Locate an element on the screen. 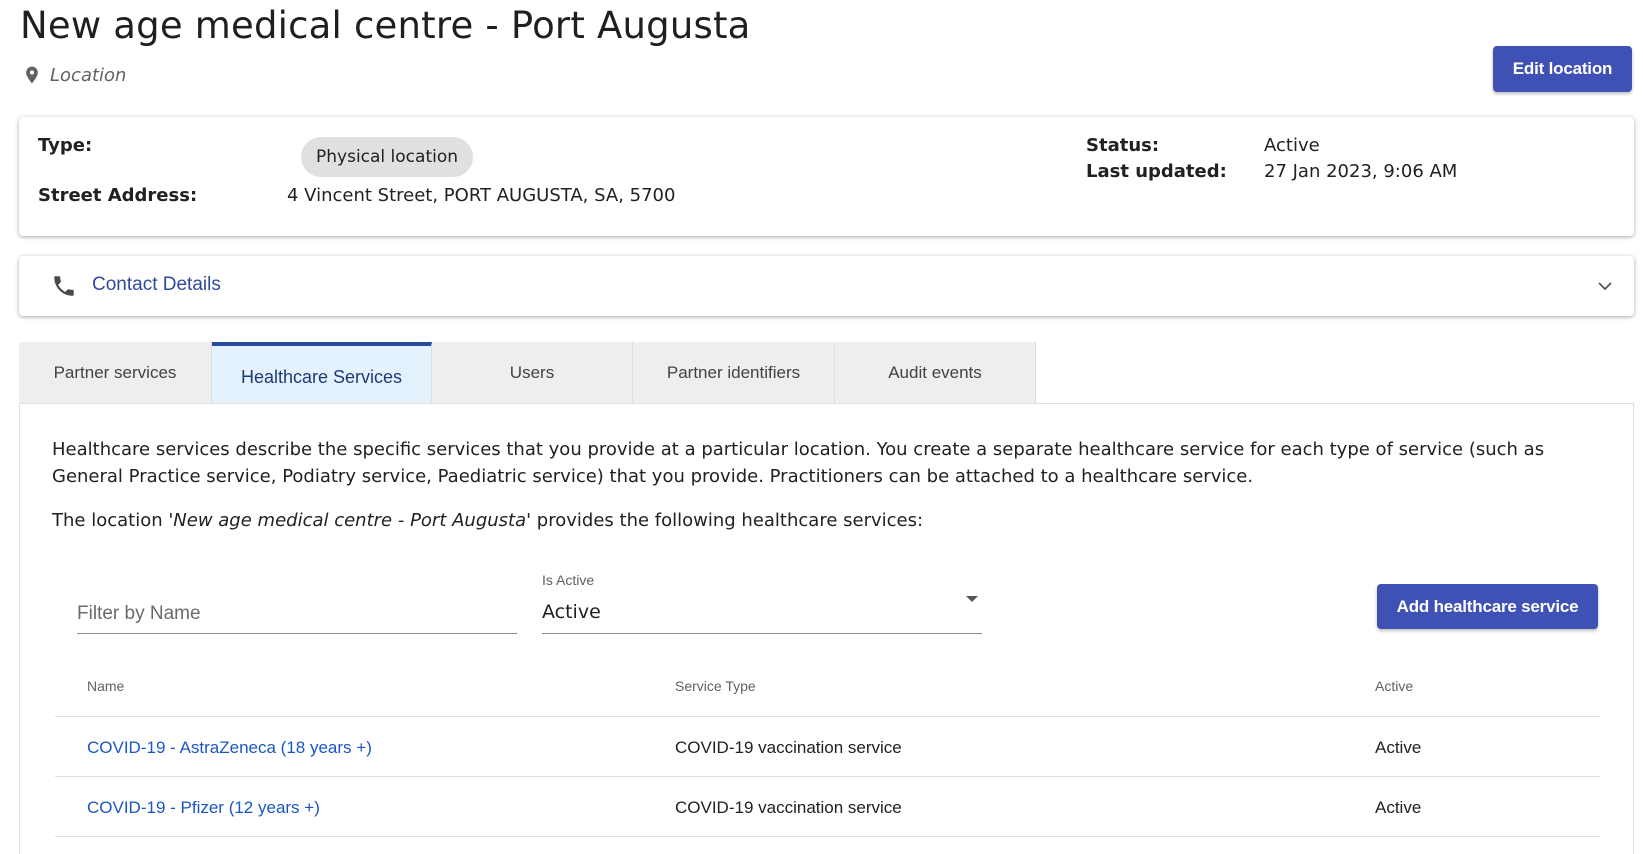  filter-by-name-field is located at coordinates (297, 606).